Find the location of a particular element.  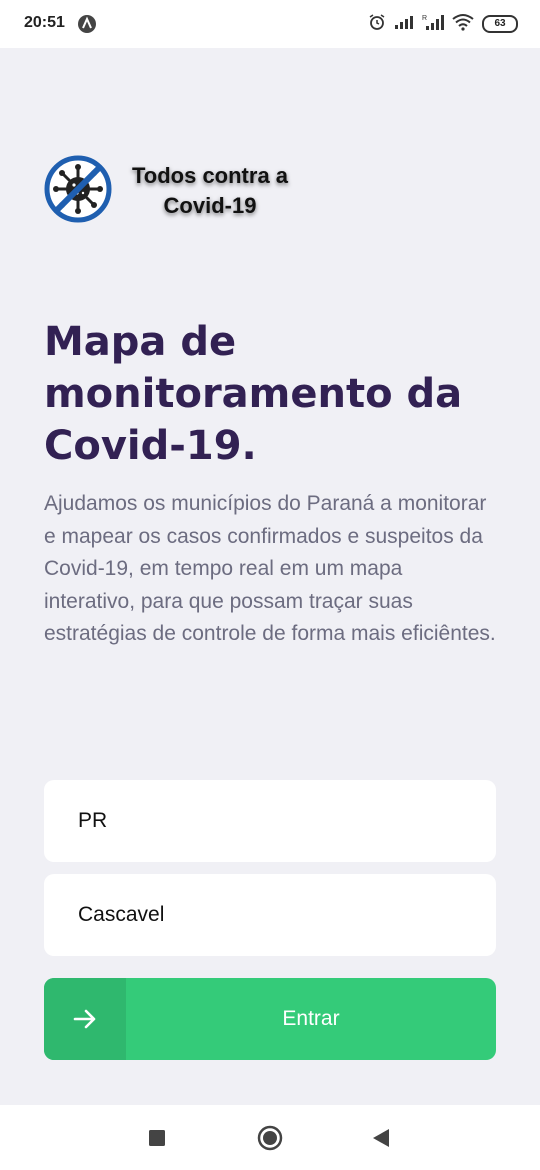

battery-icon: 63 is located at coordinates (500, 24).